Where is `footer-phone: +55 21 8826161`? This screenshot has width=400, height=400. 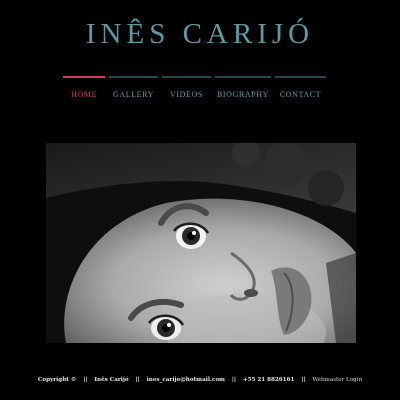 footer-phone: +55 21 8826161 is located at coordinates (268, 380).